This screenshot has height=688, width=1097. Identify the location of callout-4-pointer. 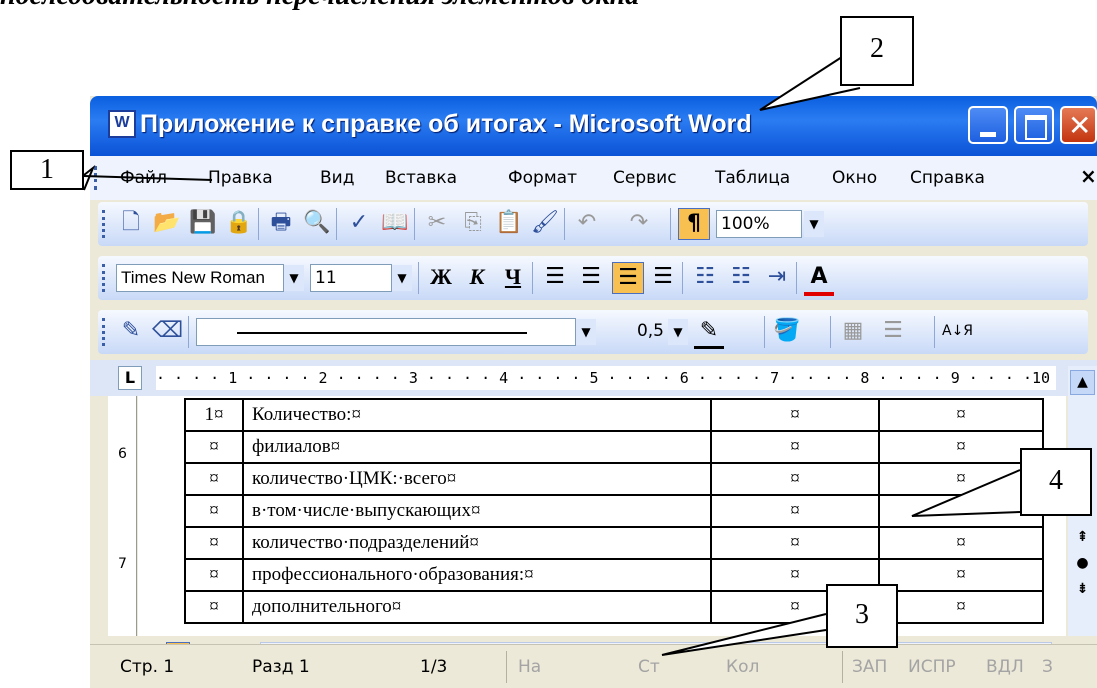
(966, 493).